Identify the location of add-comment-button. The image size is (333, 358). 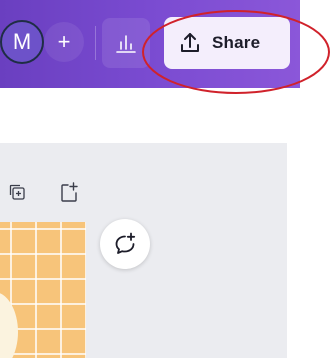
(125, 244).